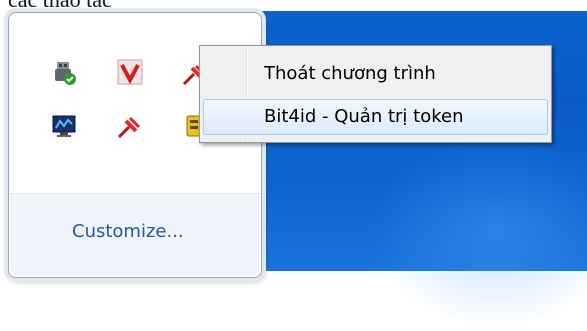 The height and width of the screenshot is (331, 587). Describe the element at coordinates (375, 74) in the screenshot. I see `menu-item-exit-program: Thoát chương trình` at that location.